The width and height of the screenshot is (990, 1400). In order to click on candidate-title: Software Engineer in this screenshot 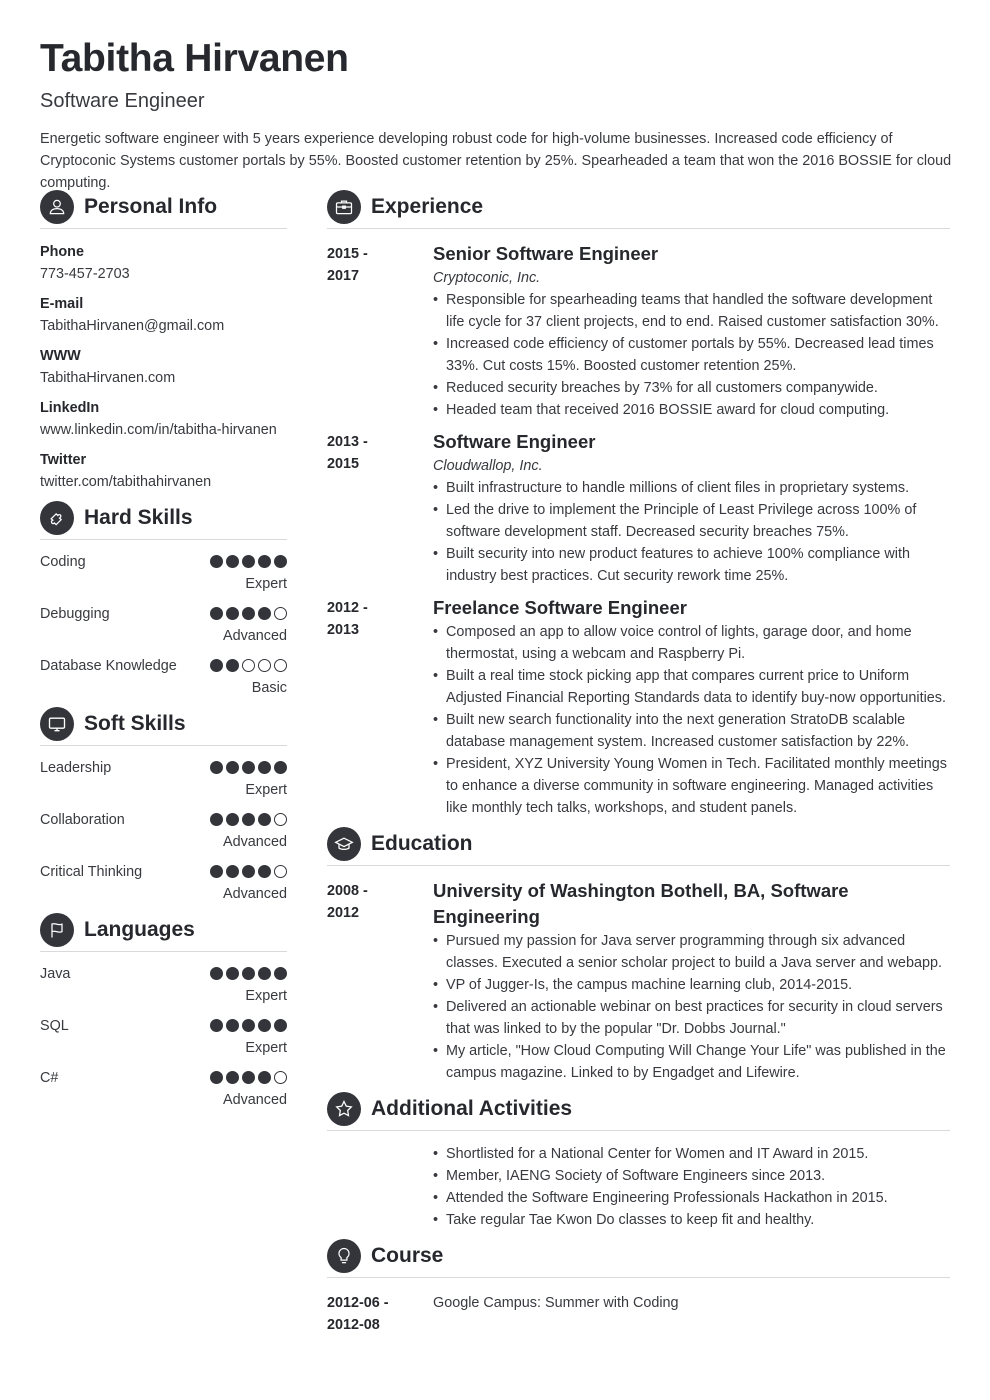, I will do `click(122, 101)`.